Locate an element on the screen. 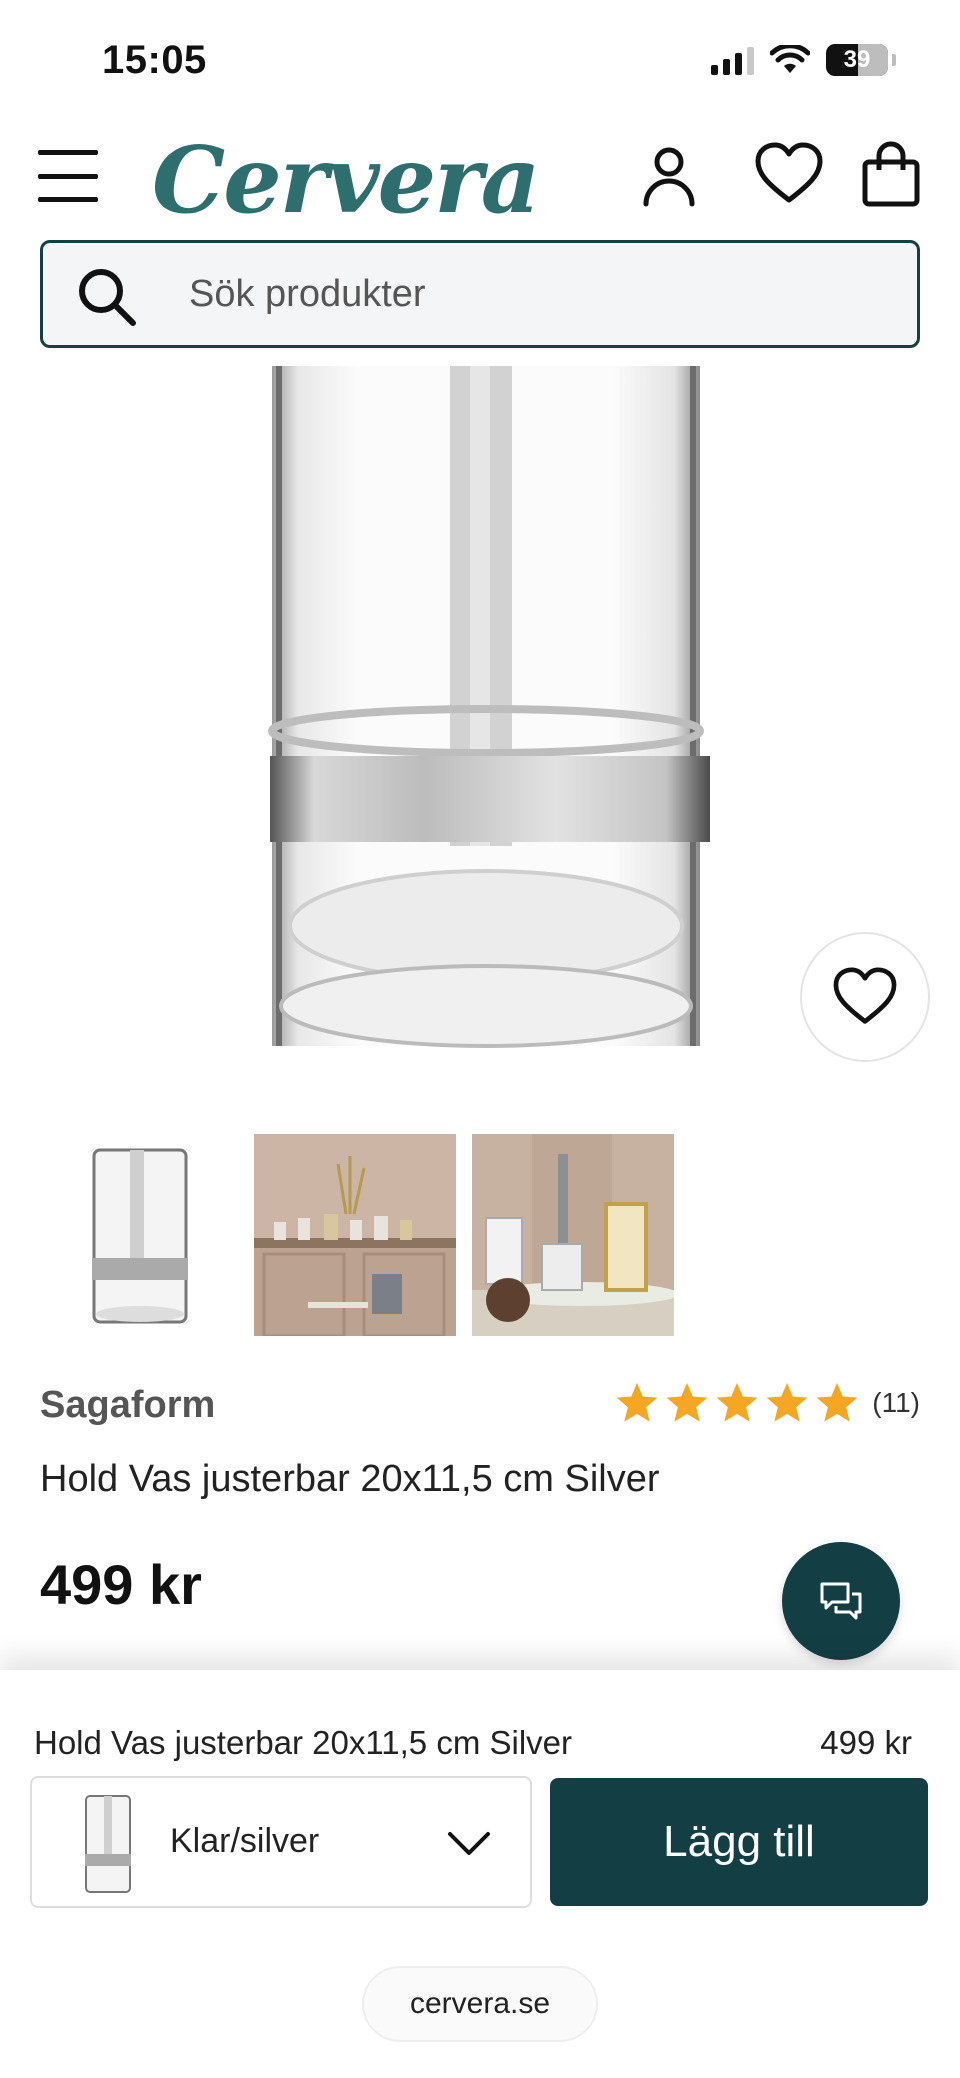 The image size is (960, 2078). add-to-cart-button: Lägg till is located at coordinates (739, 1842).